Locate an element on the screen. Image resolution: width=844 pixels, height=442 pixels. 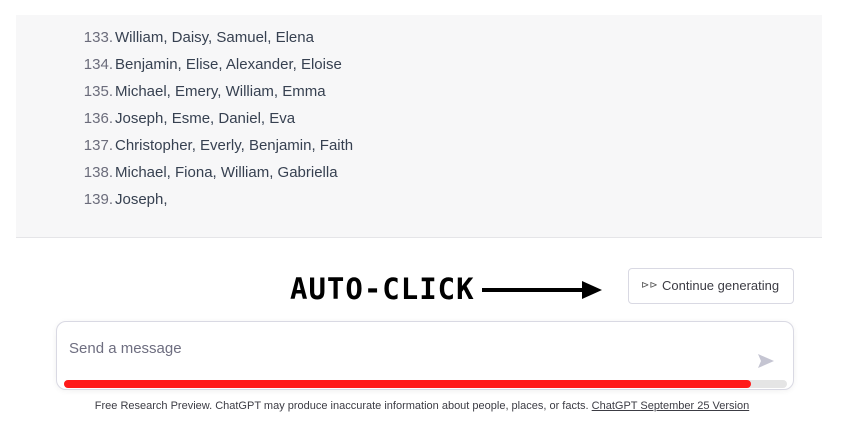
version-link: ChatGPT September 25 Version is located at coordinates (671, 406).